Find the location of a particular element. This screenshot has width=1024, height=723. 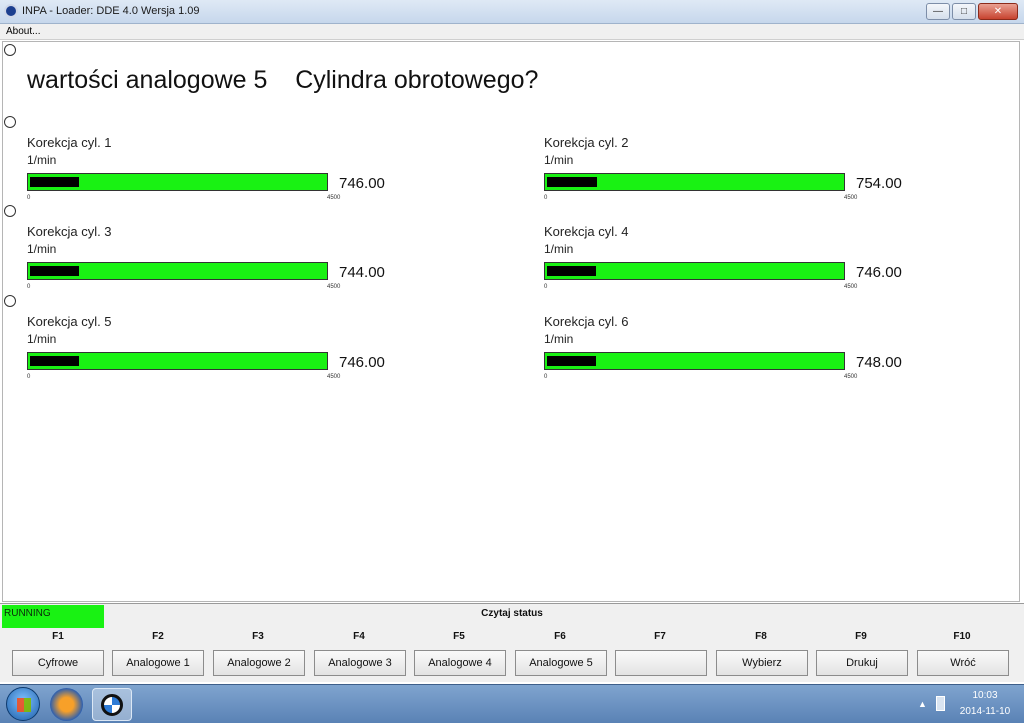

gauge-value: 744.00 is located at coordinates (362, 272).